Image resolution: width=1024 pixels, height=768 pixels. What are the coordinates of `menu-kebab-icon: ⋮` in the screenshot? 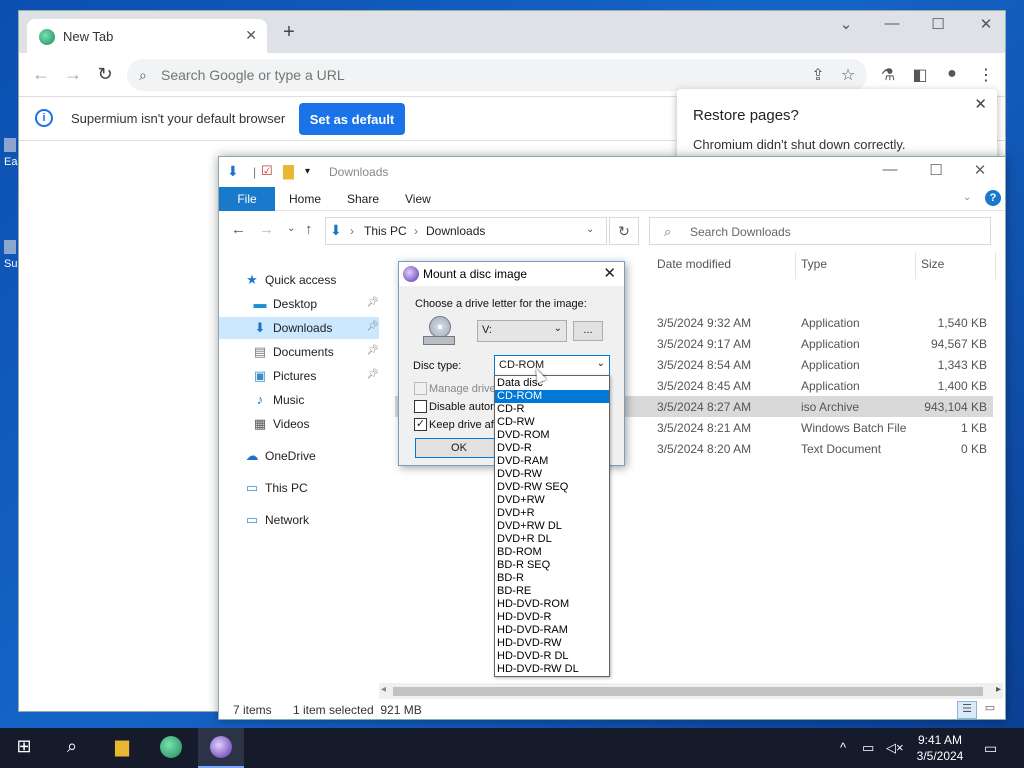 It's located at (986, 75).